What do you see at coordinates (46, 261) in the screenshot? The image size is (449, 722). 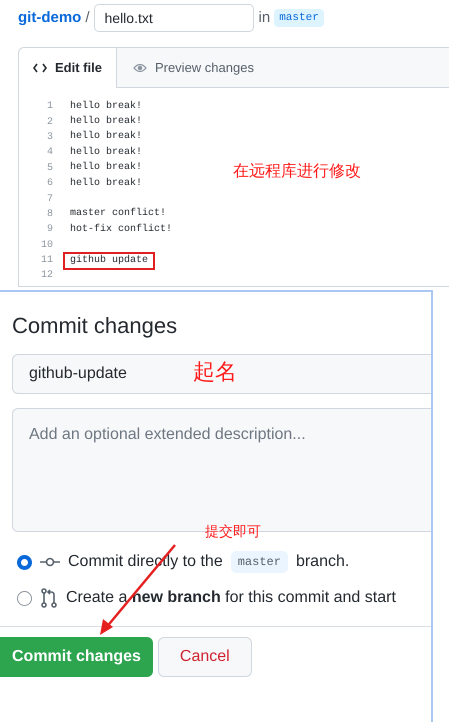 I see `line-number: 11` at bounding box center [46, 261].